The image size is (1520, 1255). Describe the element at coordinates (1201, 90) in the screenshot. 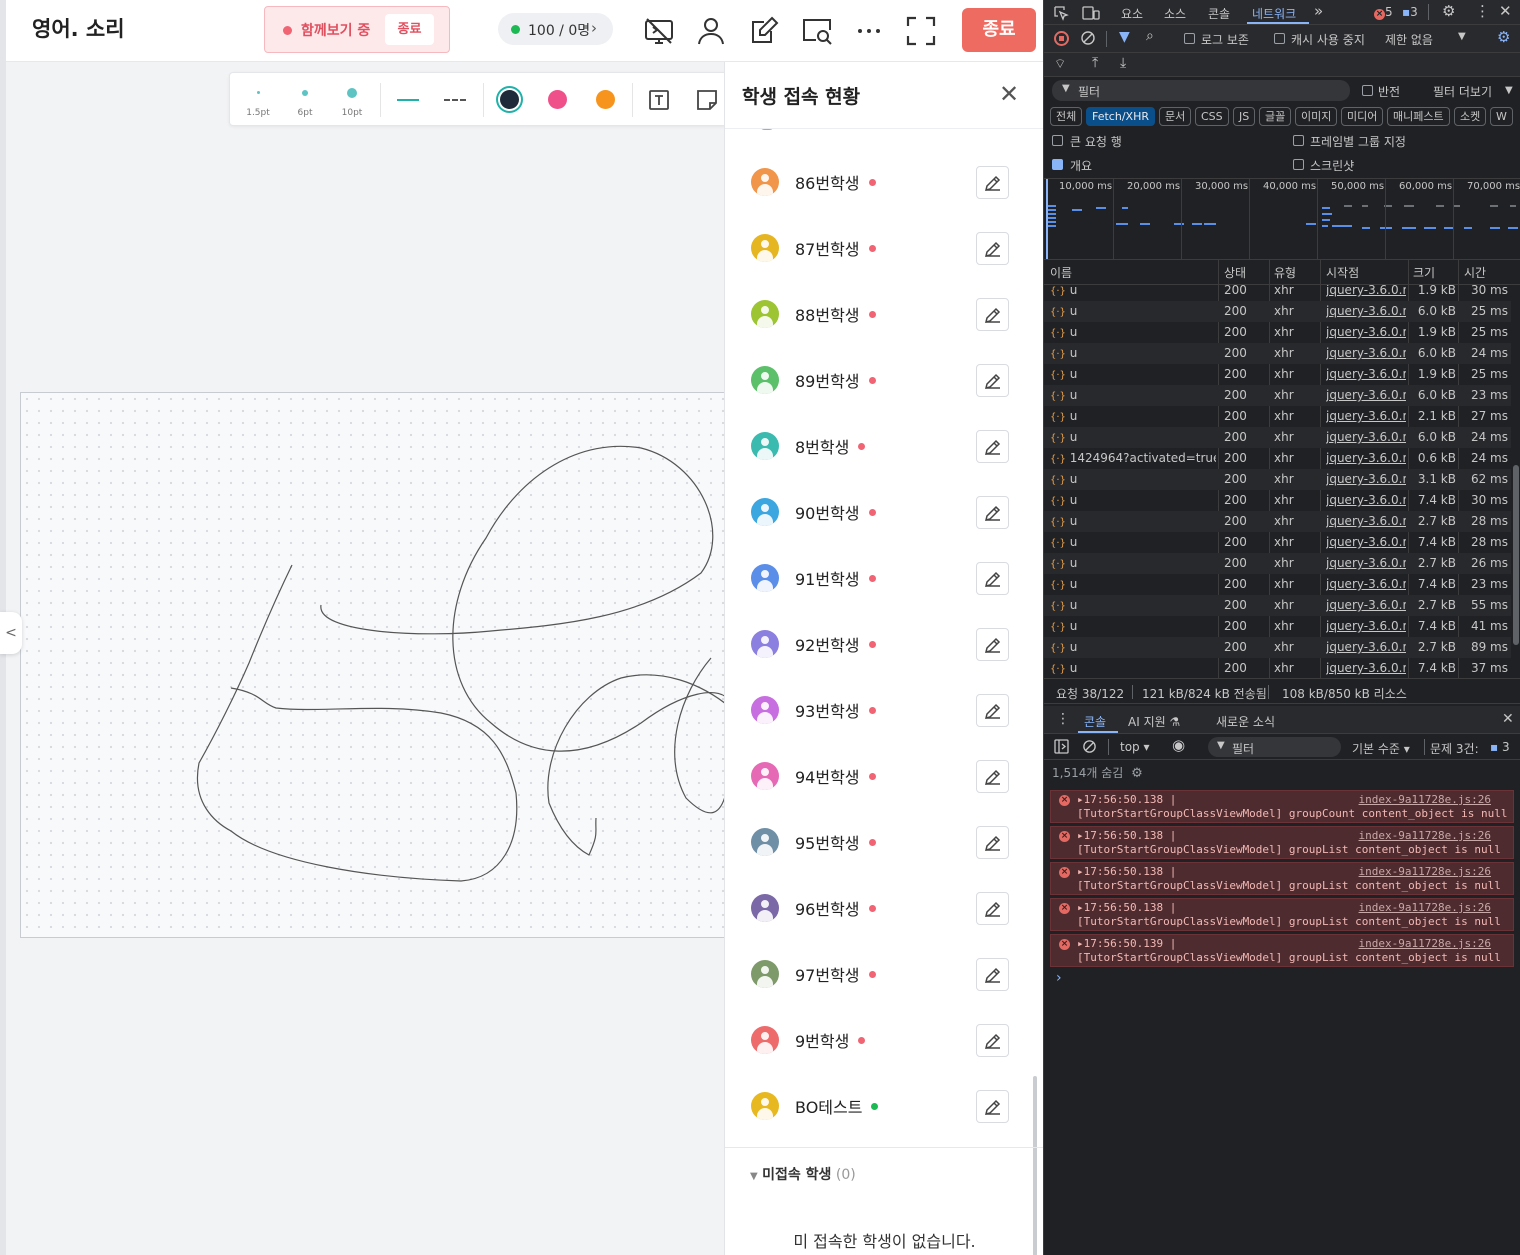

I see `network-filter-input: ▼ 필터` at that location.